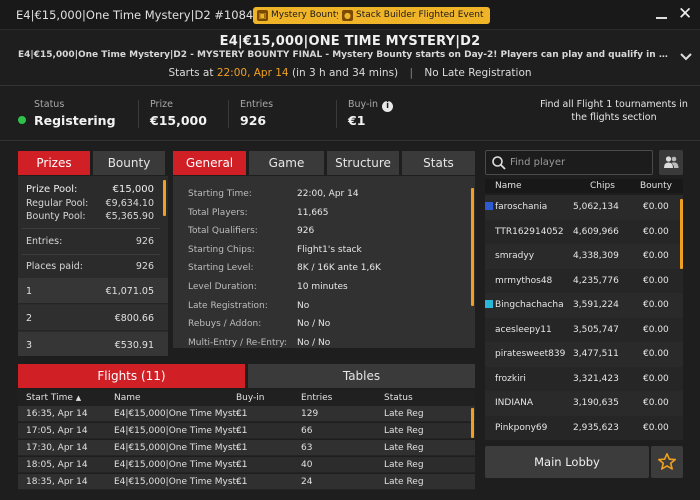 Image resolution: width=700 pixels, height=500 pixels. I want to click on info-row: Level Duration: 10 minutes, so click(324, 288).